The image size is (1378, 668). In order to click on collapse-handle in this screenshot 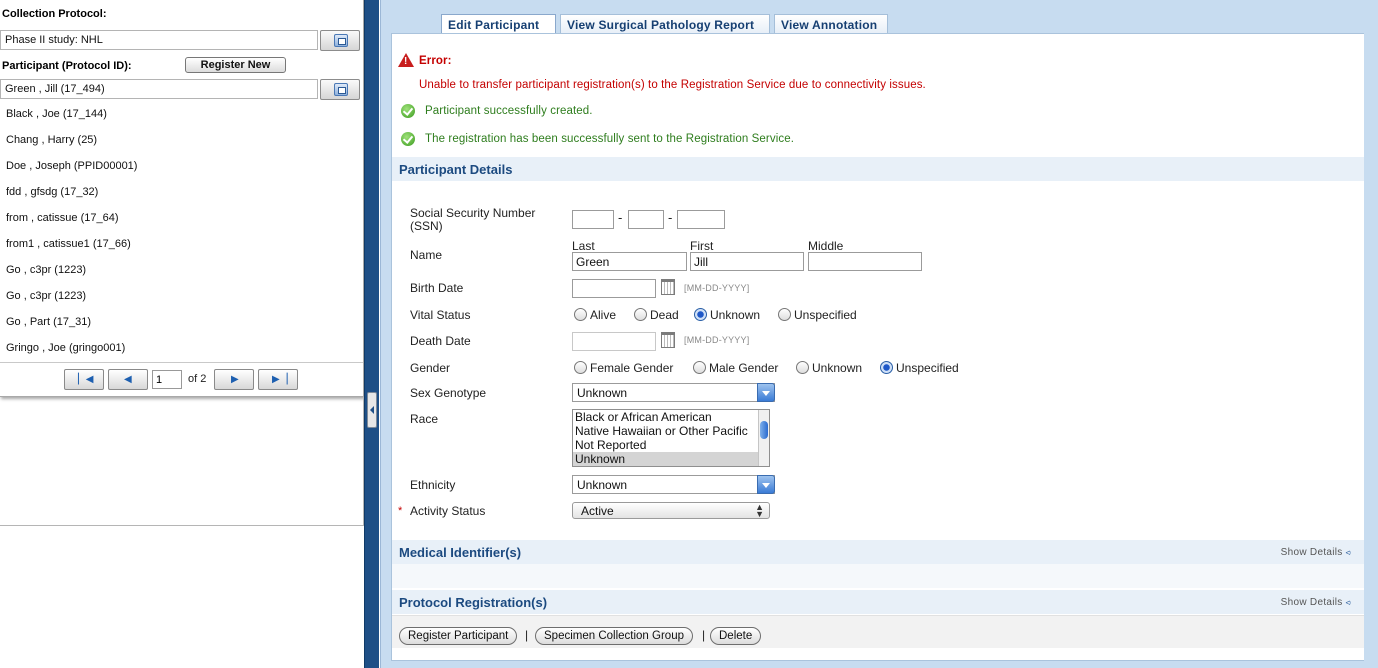, I will do `click(372, 410)`.